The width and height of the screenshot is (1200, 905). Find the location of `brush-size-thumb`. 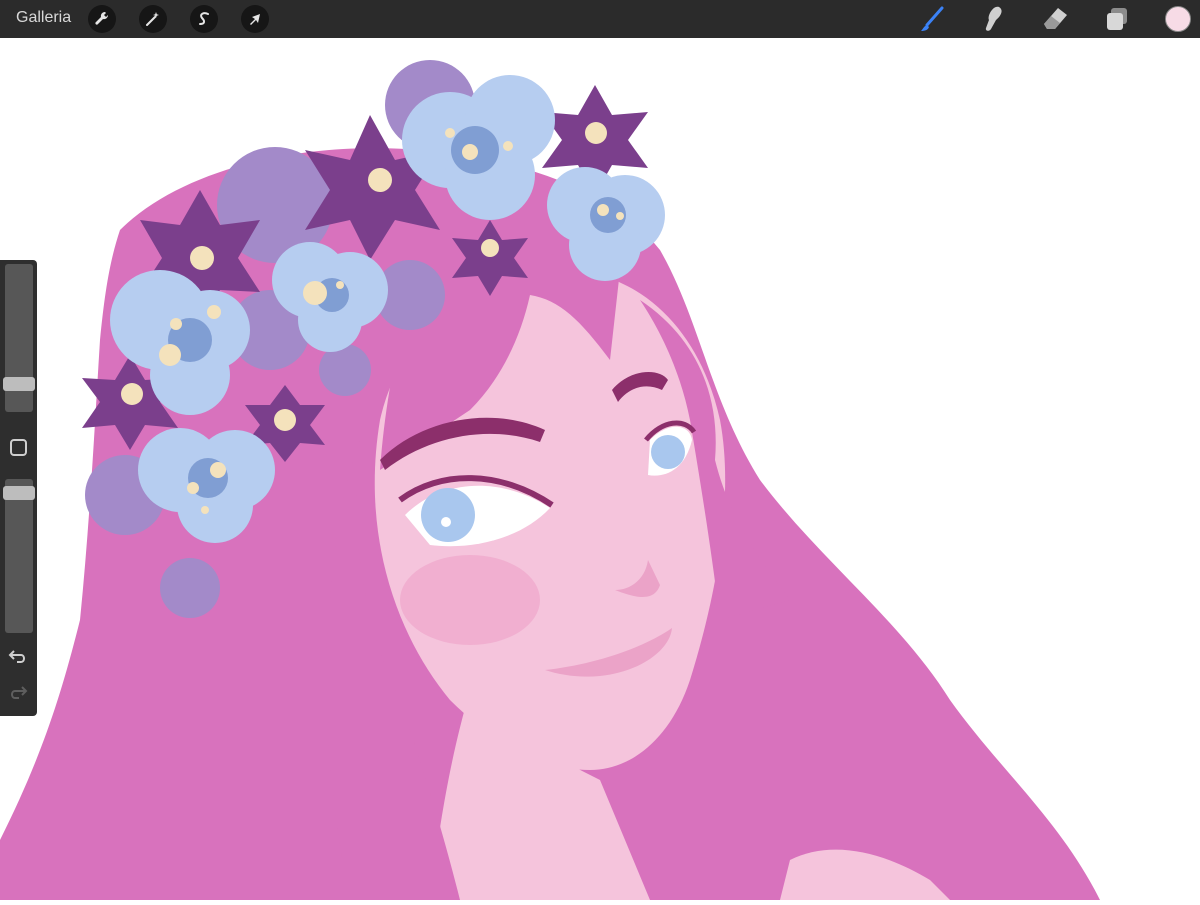

brush-size-thumb is located at coordinates (19, 384).